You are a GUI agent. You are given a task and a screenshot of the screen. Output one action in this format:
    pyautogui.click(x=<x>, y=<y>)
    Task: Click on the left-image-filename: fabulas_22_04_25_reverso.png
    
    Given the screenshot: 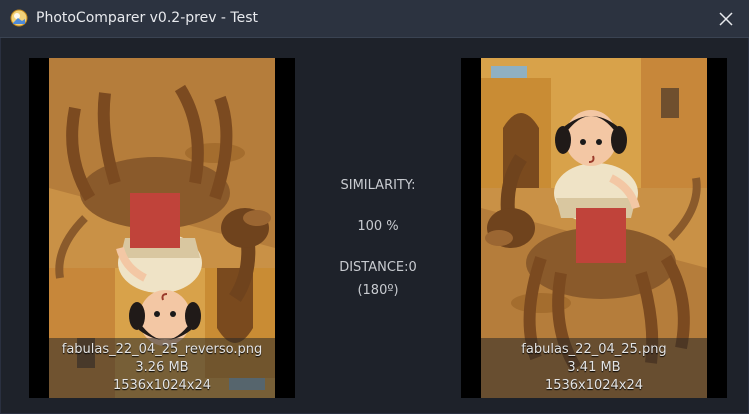 What is the action you would take?
    pyautogui.click(x=162, y=349)
    